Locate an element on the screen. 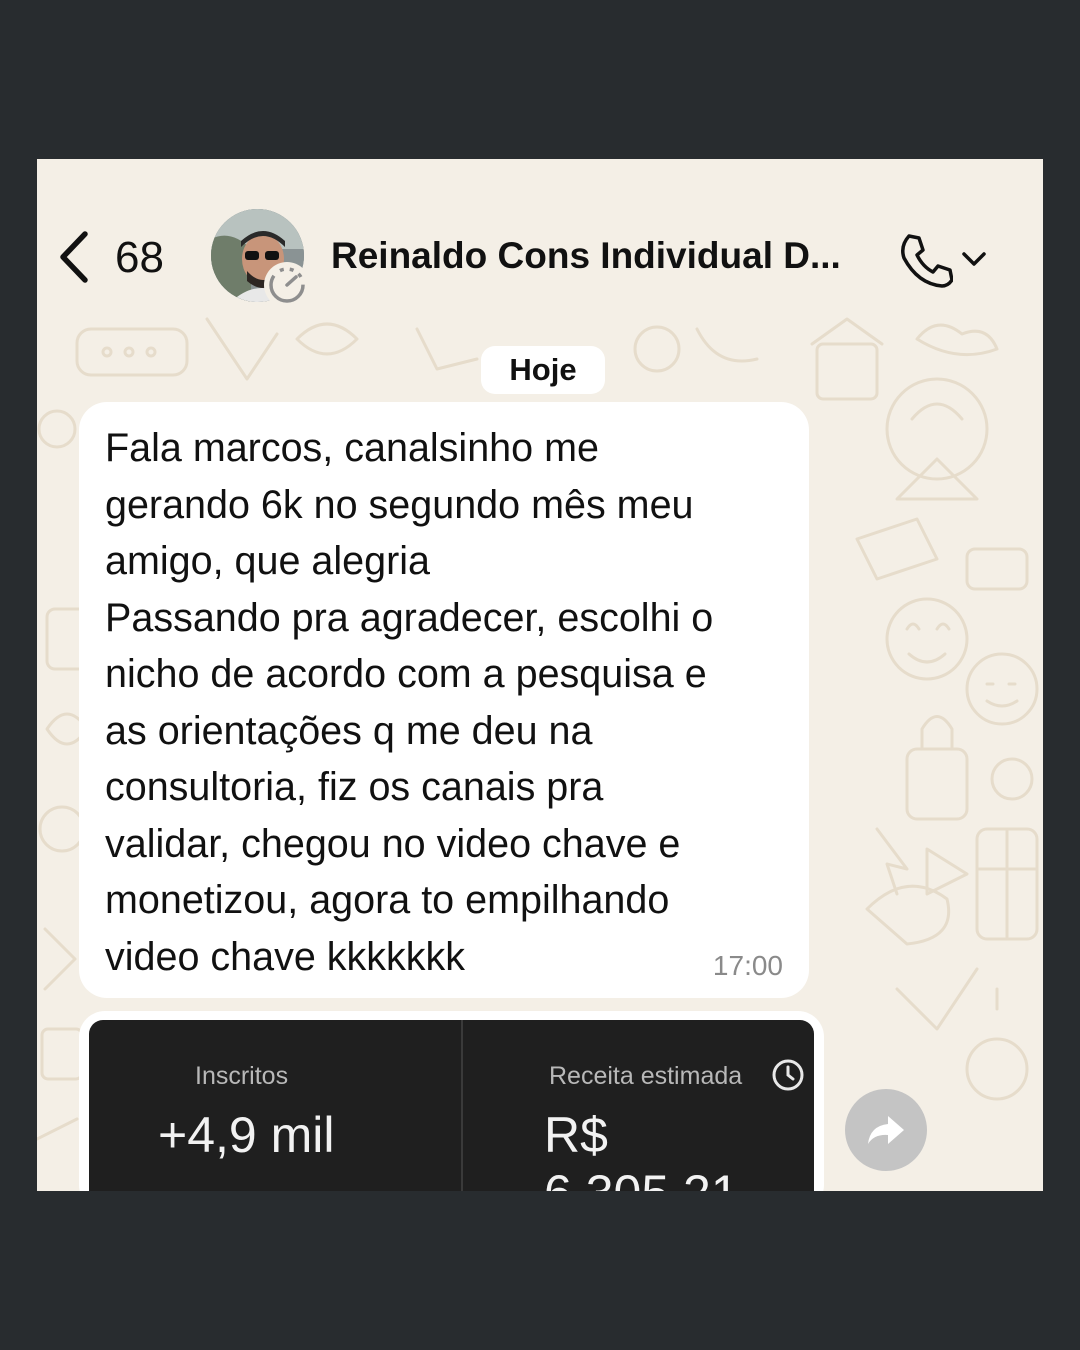  status-indicator is located at coordinates (287, 285).